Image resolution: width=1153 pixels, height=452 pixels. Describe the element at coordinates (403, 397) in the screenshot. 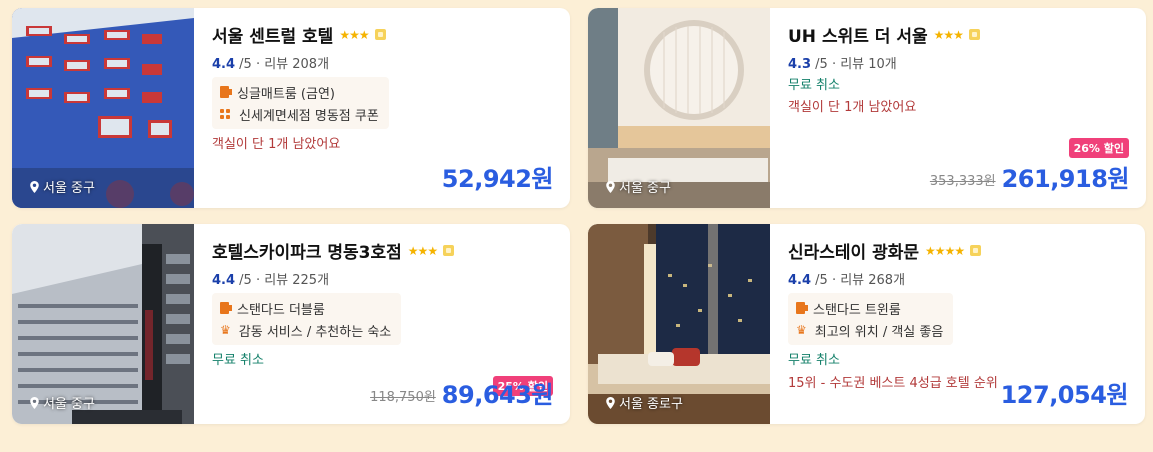

I see `original-price: 118,750원` at that location.